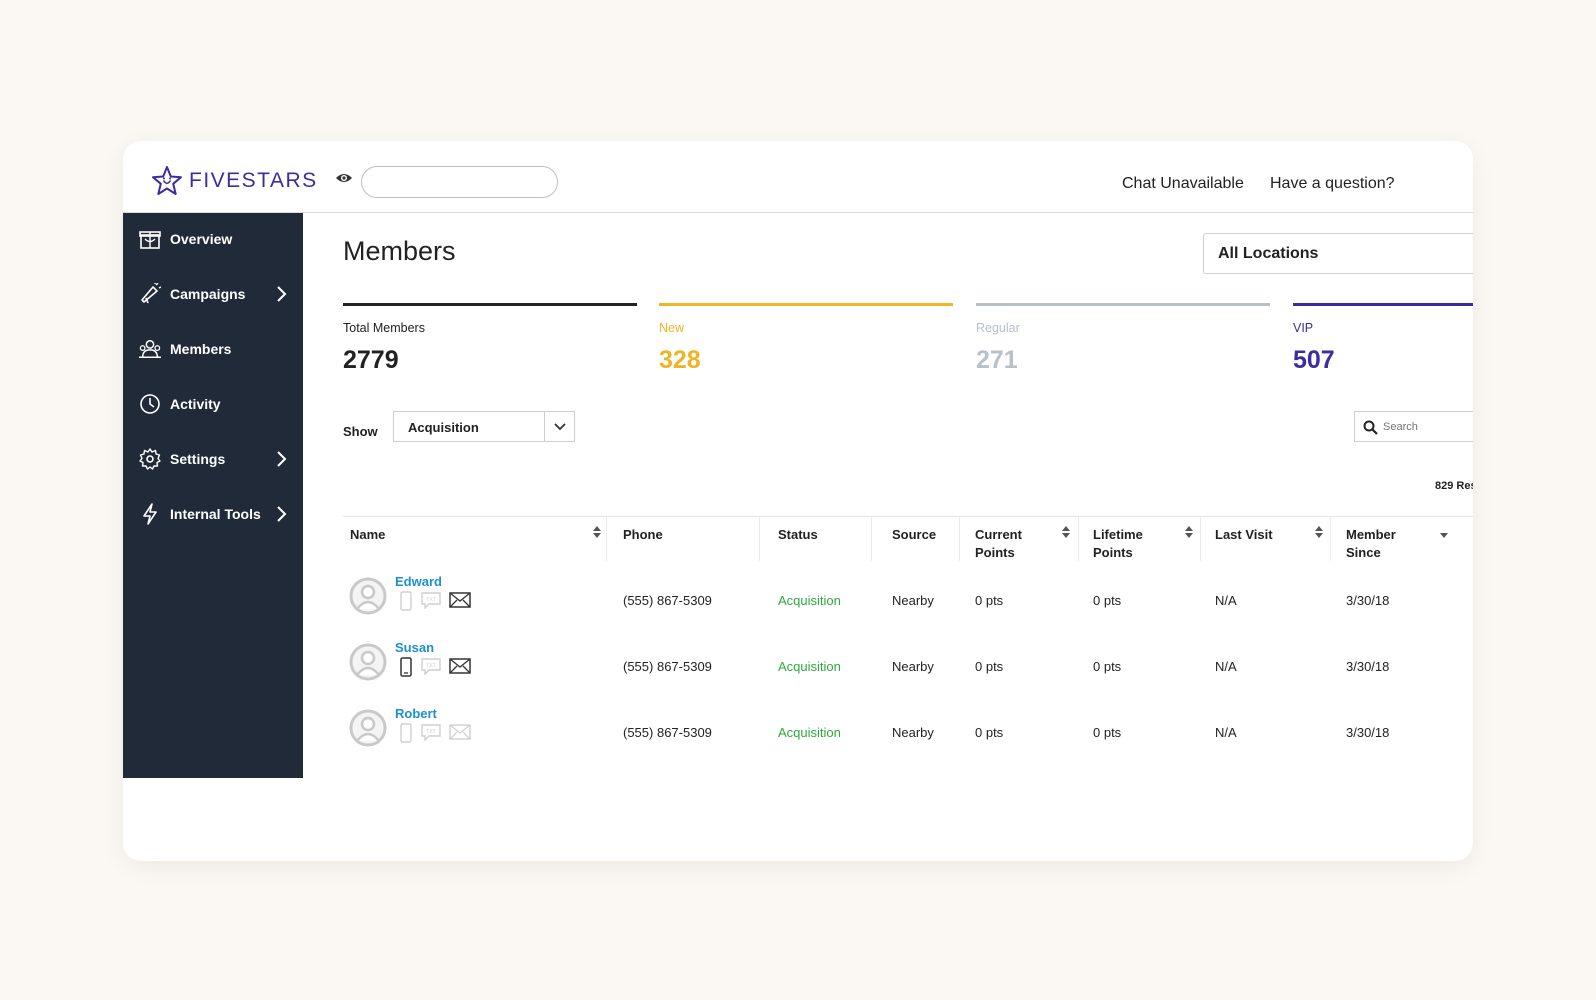  What do you see at coordinates (253, 180) in the screenshot?
I see `brand-name: FIVESTARS` at bounding box center [253, 180].